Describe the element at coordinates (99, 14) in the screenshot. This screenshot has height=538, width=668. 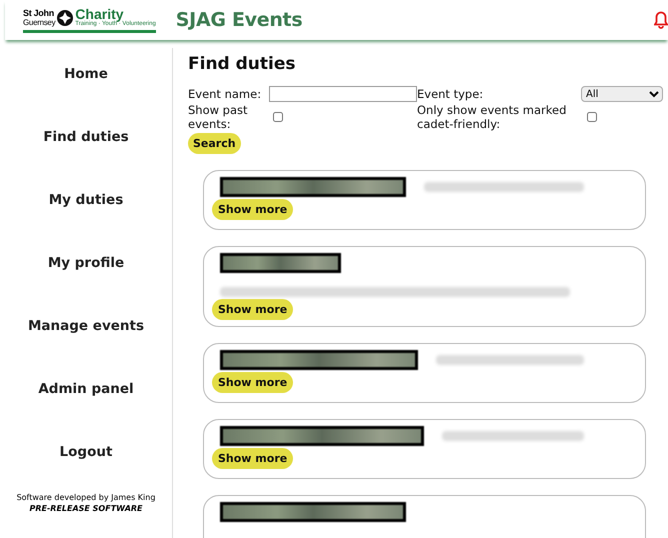
I see `logo-brand: Charity` at that location.